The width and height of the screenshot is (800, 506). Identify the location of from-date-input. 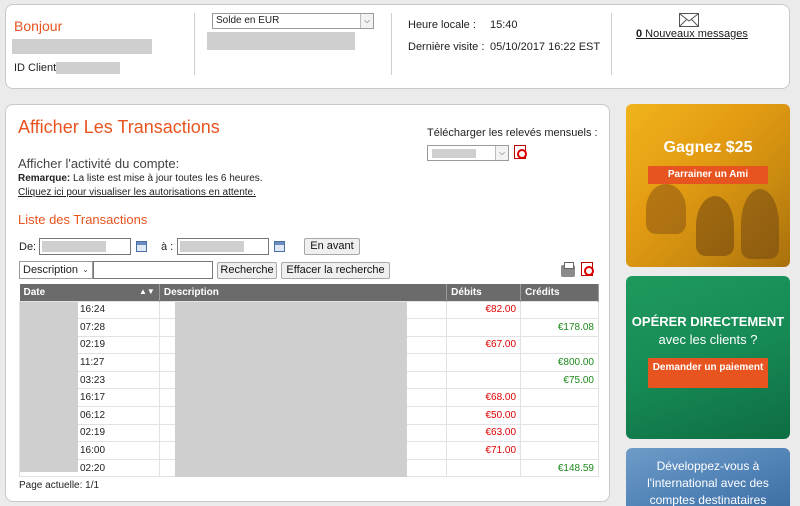
(85, 246).